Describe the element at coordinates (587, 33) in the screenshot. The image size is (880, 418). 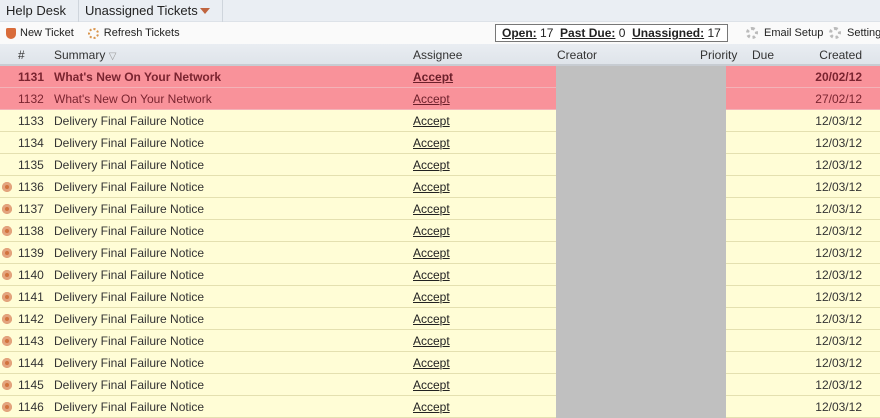
I see `past-due-link: Past Due:` at that location.